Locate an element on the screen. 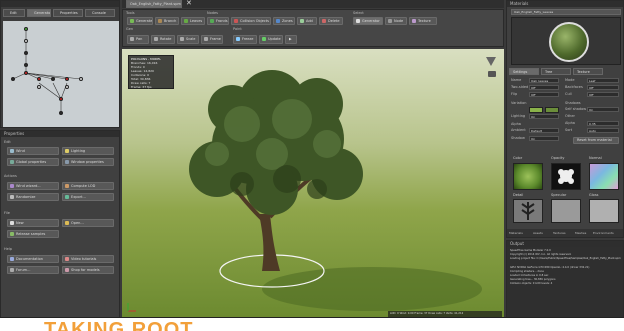 The height and width of the screenshot is (331, 624). play-icon: ▶ is located at coordinates (290, 39).